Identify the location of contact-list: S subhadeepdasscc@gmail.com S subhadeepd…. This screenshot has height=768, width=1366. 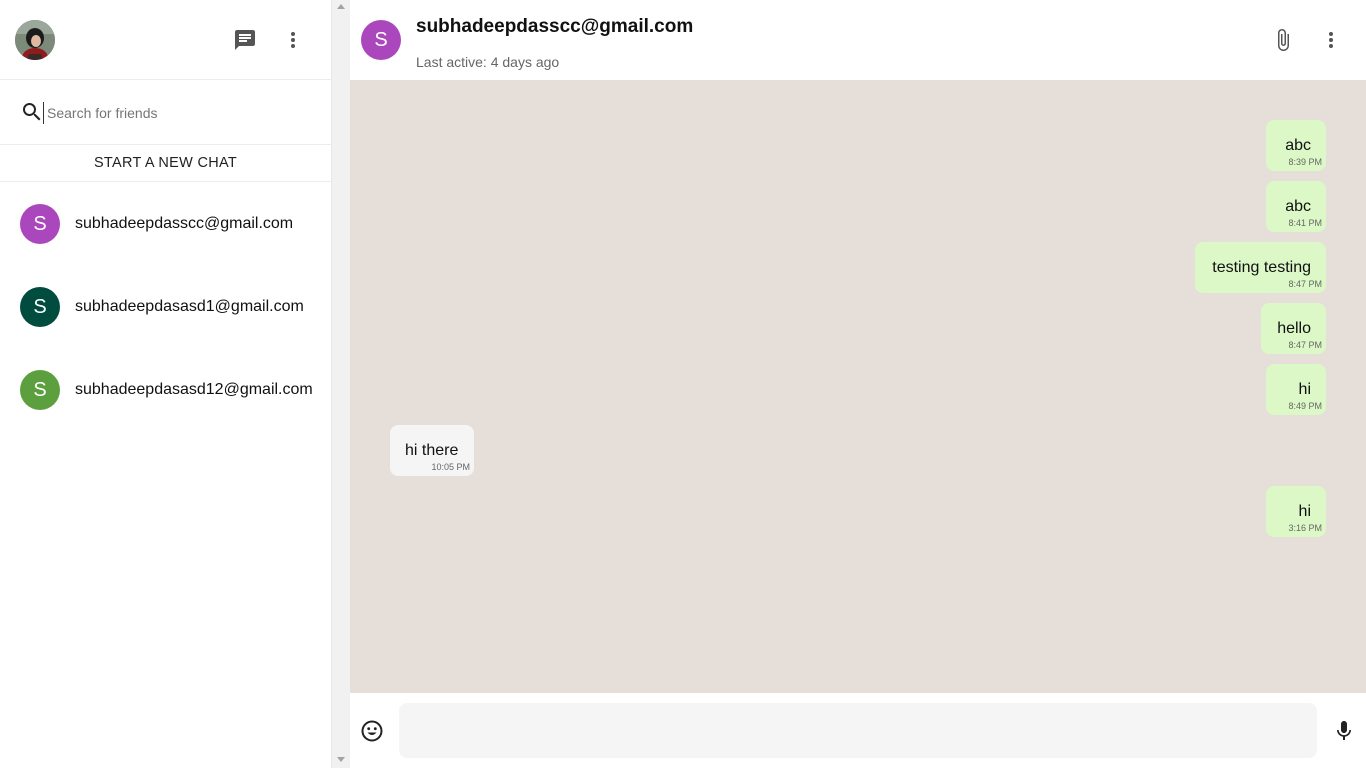
(165, 306).